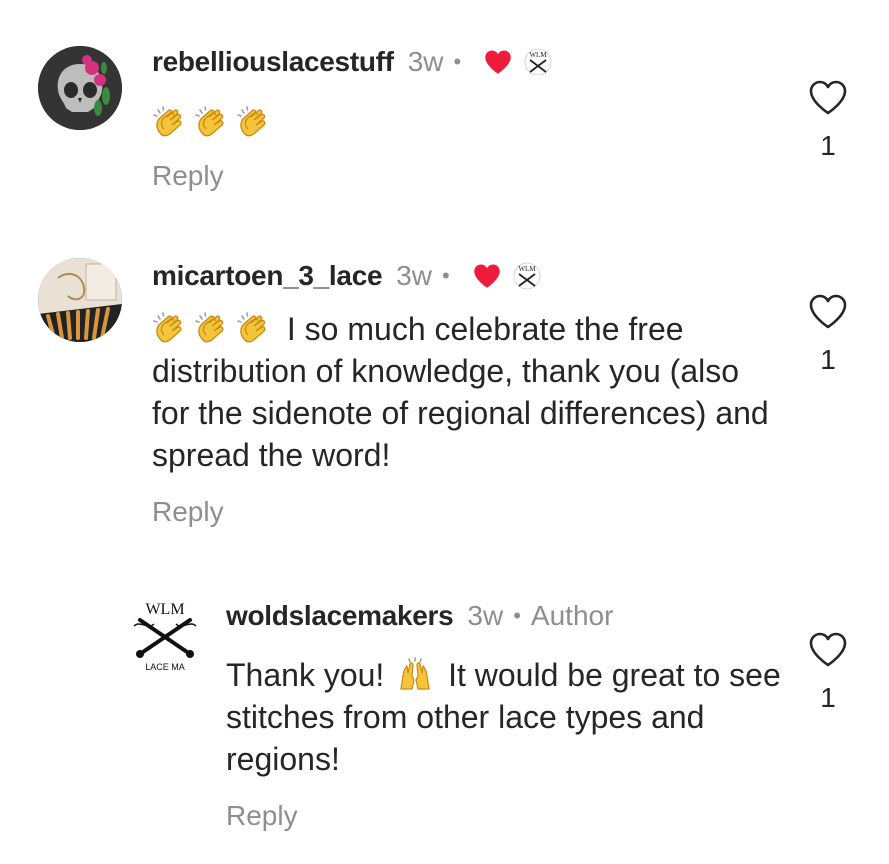 The width and height of the screenshot is (889, 864). What do you see at coordinates (273, 62) in the screenshot?
I see `username: rebelliouslacestuff` at bounding box center [273, 62].